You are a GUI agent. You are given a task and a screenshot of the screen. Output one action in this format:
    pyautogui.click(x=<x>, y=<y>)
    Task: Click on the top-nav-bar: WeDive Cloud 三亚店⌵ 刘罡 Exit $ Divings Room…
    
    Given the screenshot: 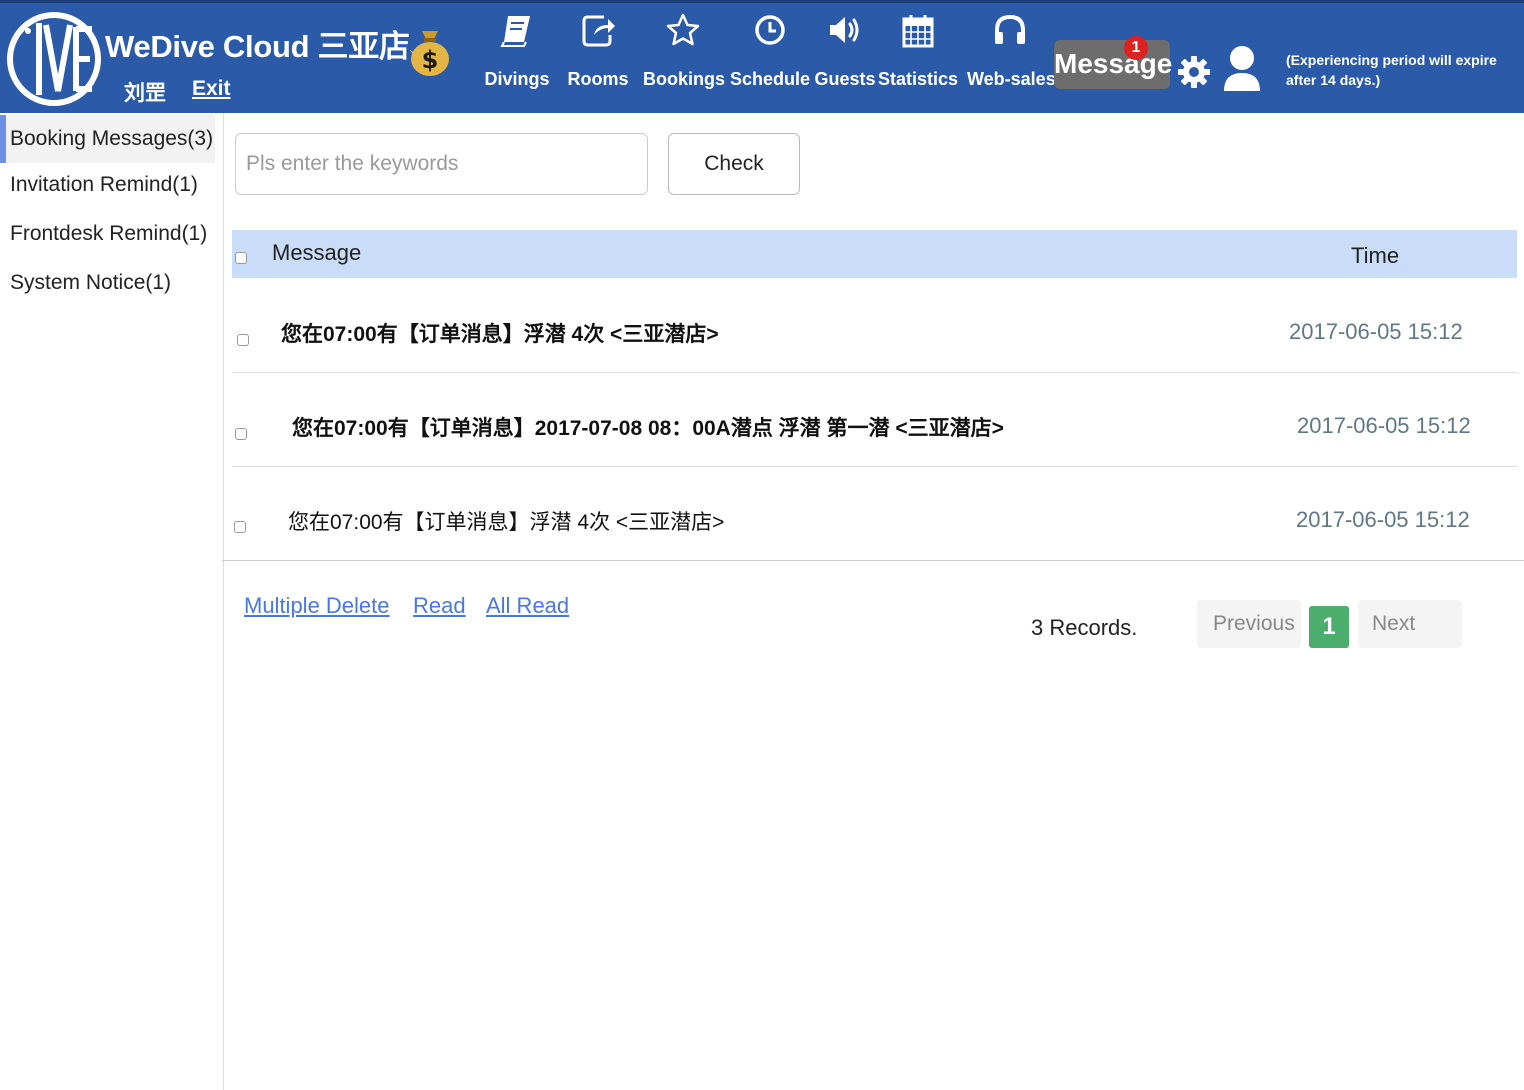 What is the action you would take?
    pyautogui.click(x=762, y=56)
    